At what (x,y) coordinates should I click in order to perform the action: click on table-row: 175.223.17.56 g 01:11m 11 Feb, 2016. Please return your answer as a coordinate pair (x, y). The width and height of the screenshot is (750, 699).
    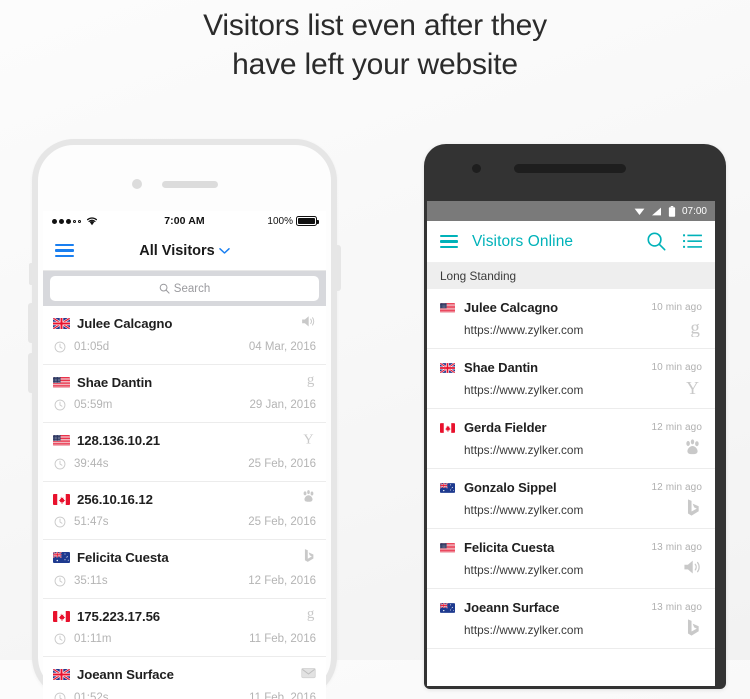
    Looking at the image, I should click on (184, 628).